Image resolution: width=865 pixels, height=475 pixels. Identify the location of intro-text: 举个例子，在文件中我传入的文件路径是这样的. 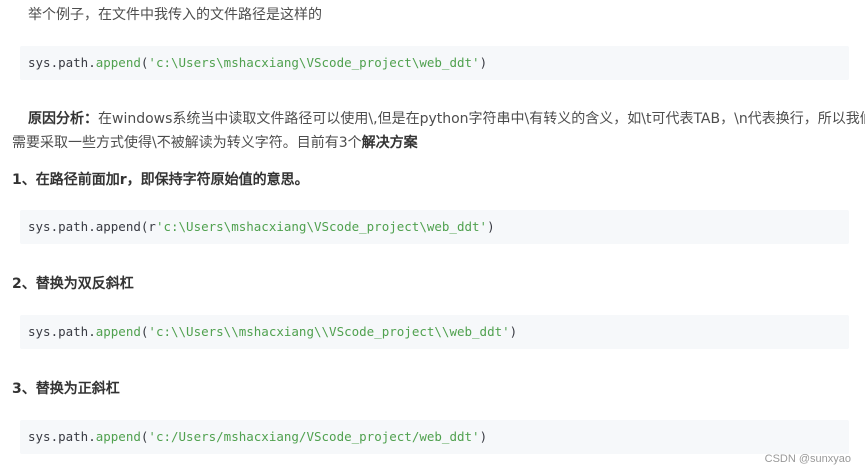
(175, 15).